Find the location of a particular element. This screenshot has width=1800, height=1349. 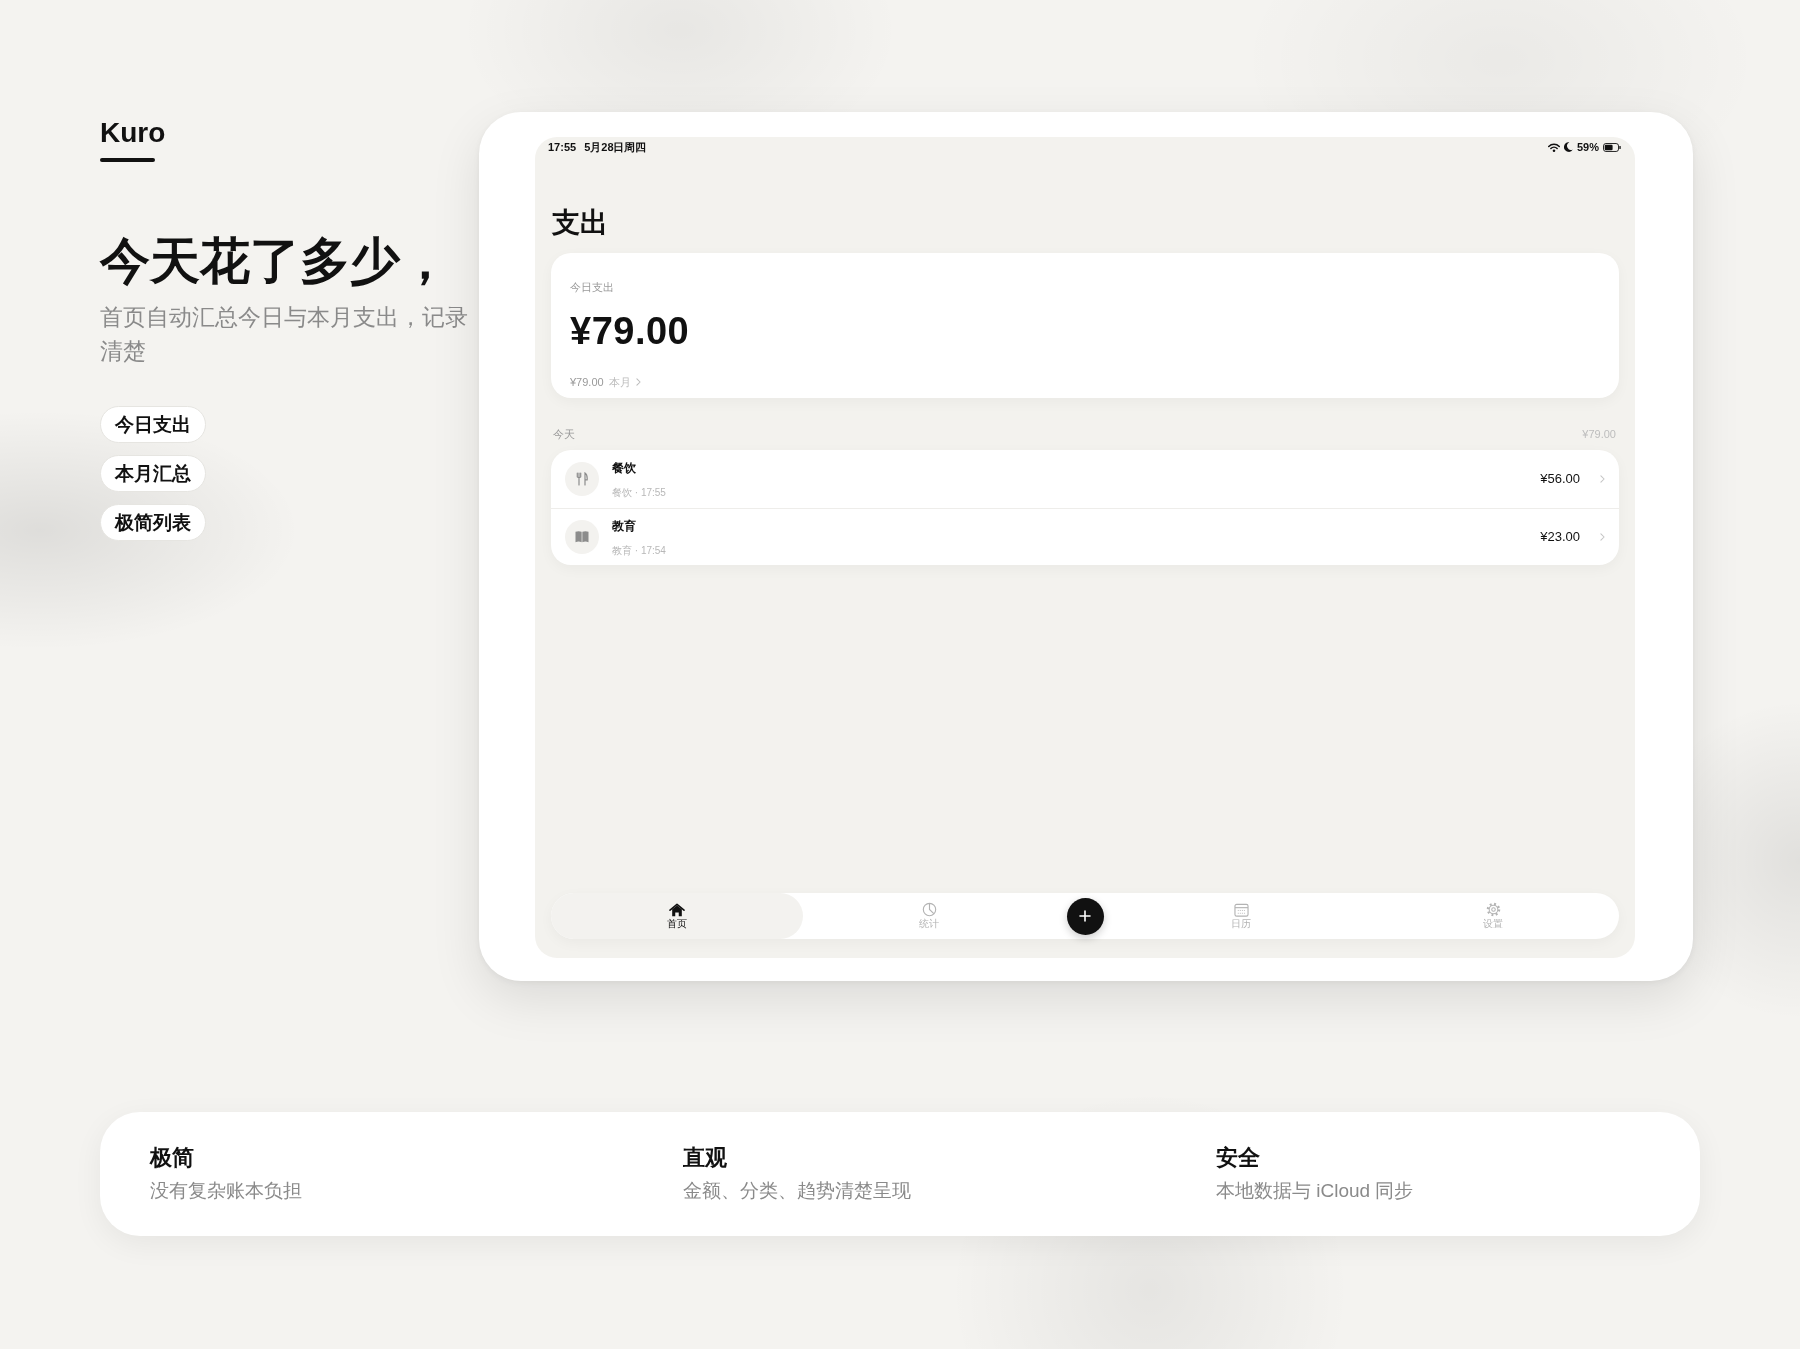

battery-icon is located at coordinates (1612, 147).